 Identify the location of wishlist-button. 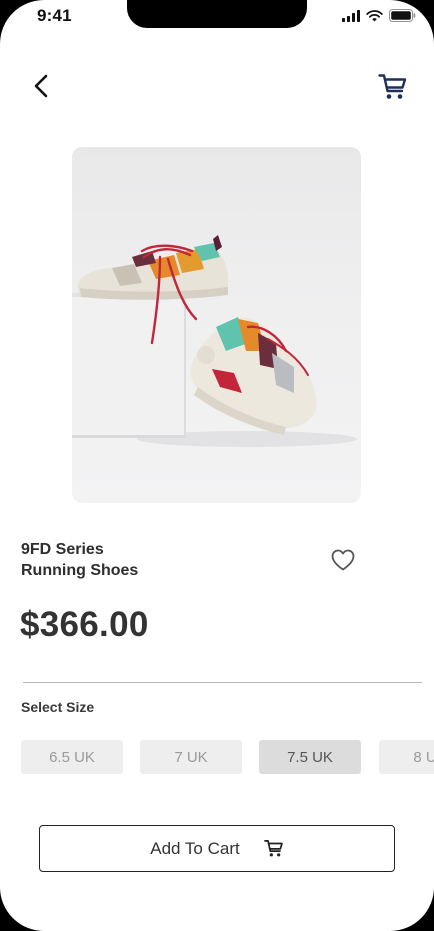
(343, 560).